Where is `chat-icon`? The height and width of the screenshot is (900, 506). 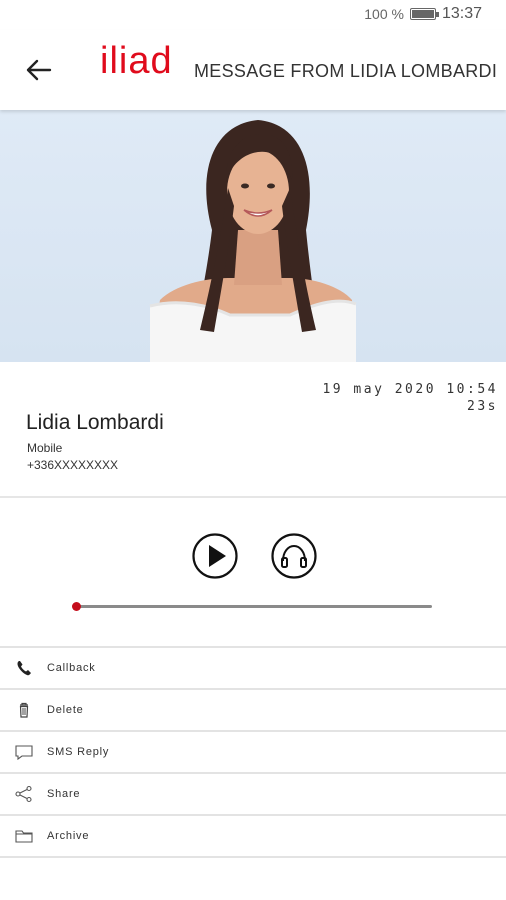
chat-icon is located at coordinates (24, 753).